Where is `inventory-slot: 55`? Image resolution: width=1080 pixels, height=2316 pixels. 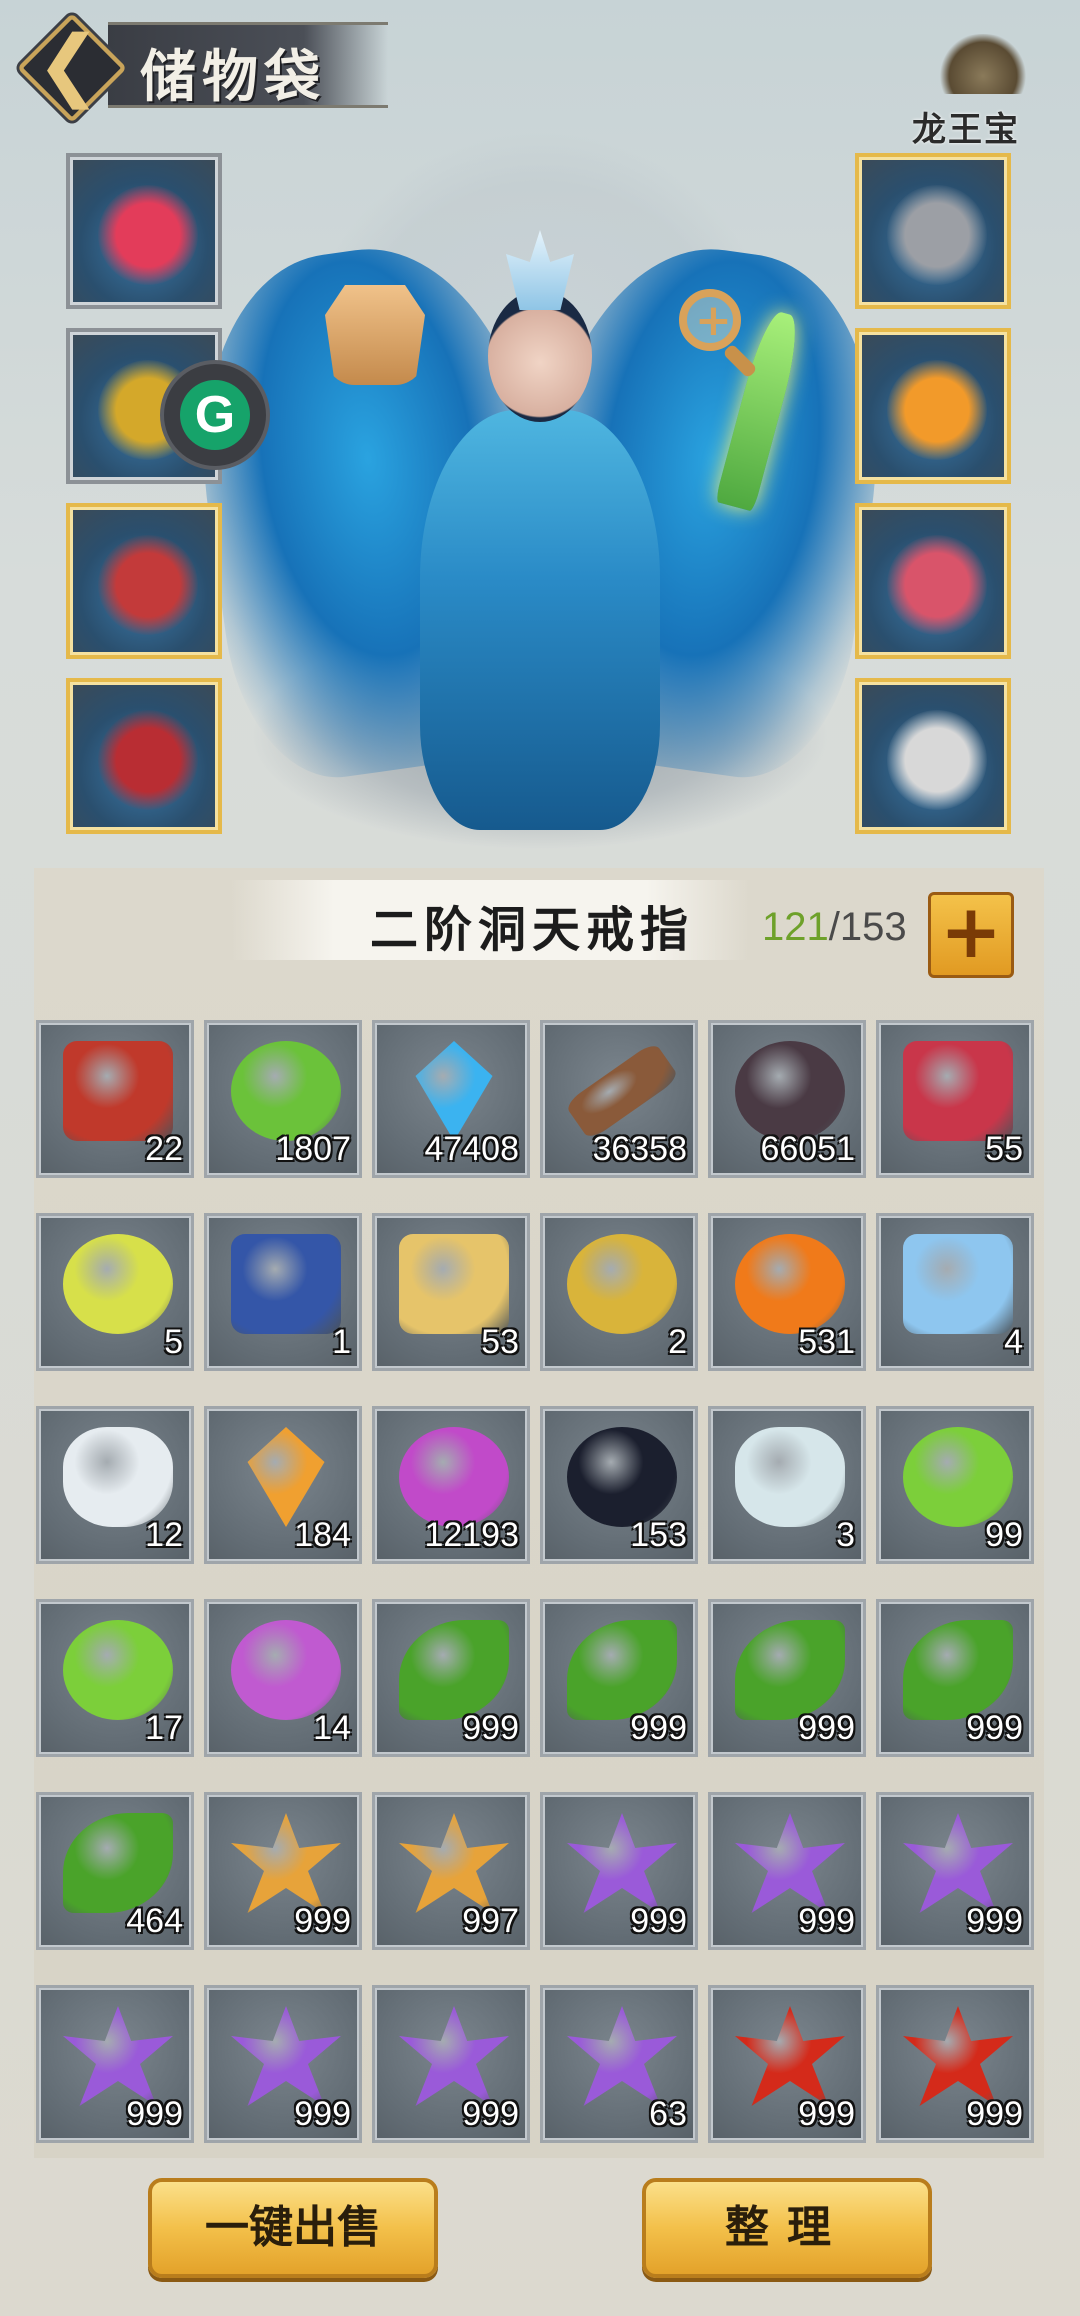
inventory-slot: 55 is located at coordinates (955, 1099).